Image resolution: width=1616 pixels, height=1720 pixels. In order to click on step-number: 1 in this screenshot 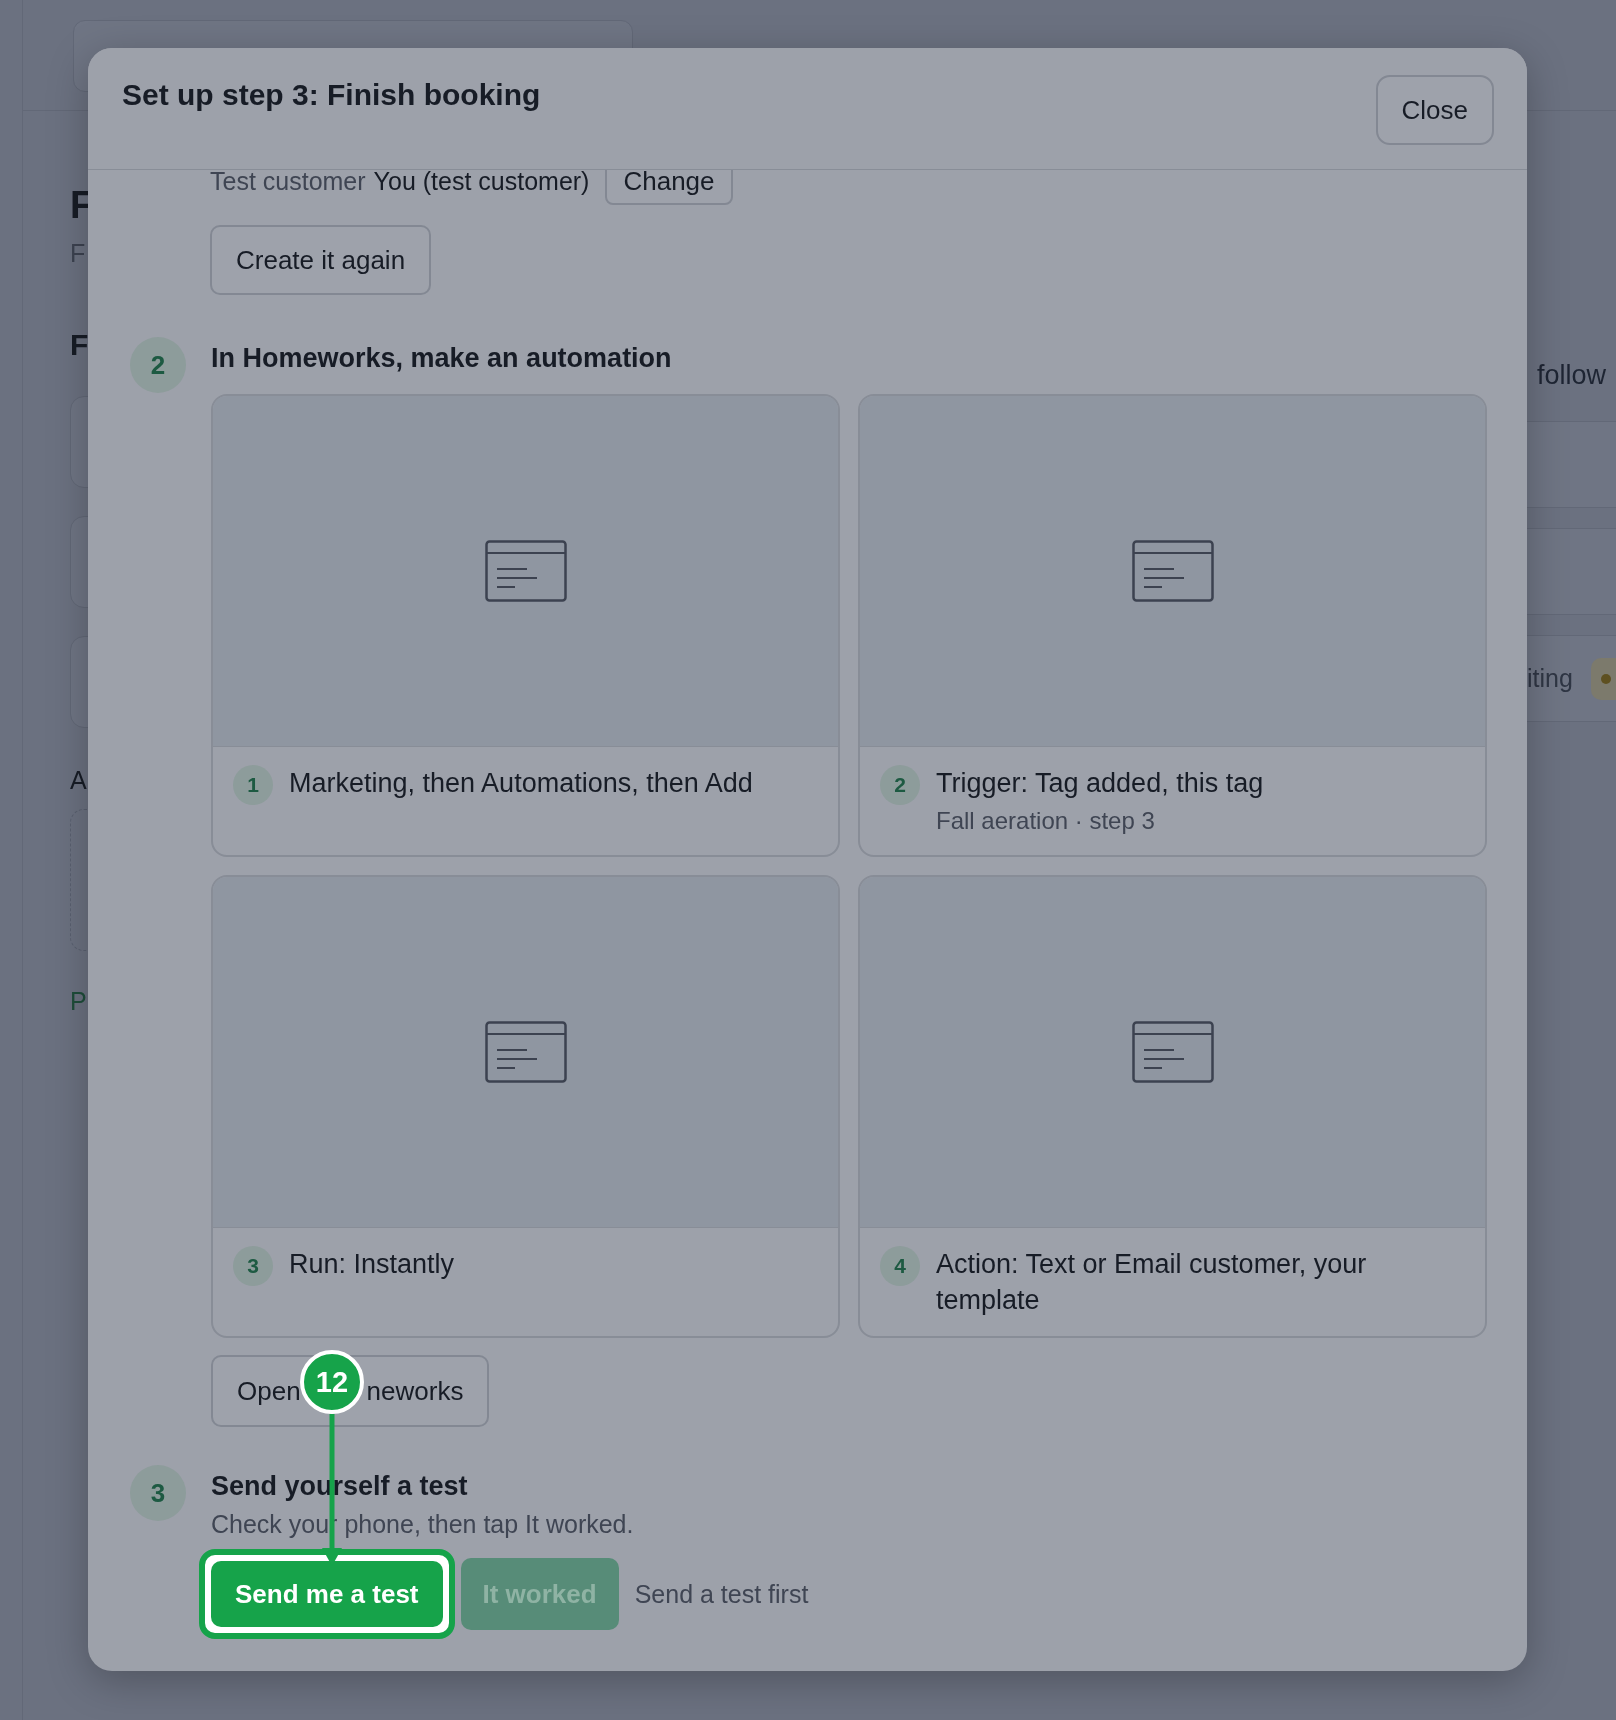, I will do `click(253, 785)`.